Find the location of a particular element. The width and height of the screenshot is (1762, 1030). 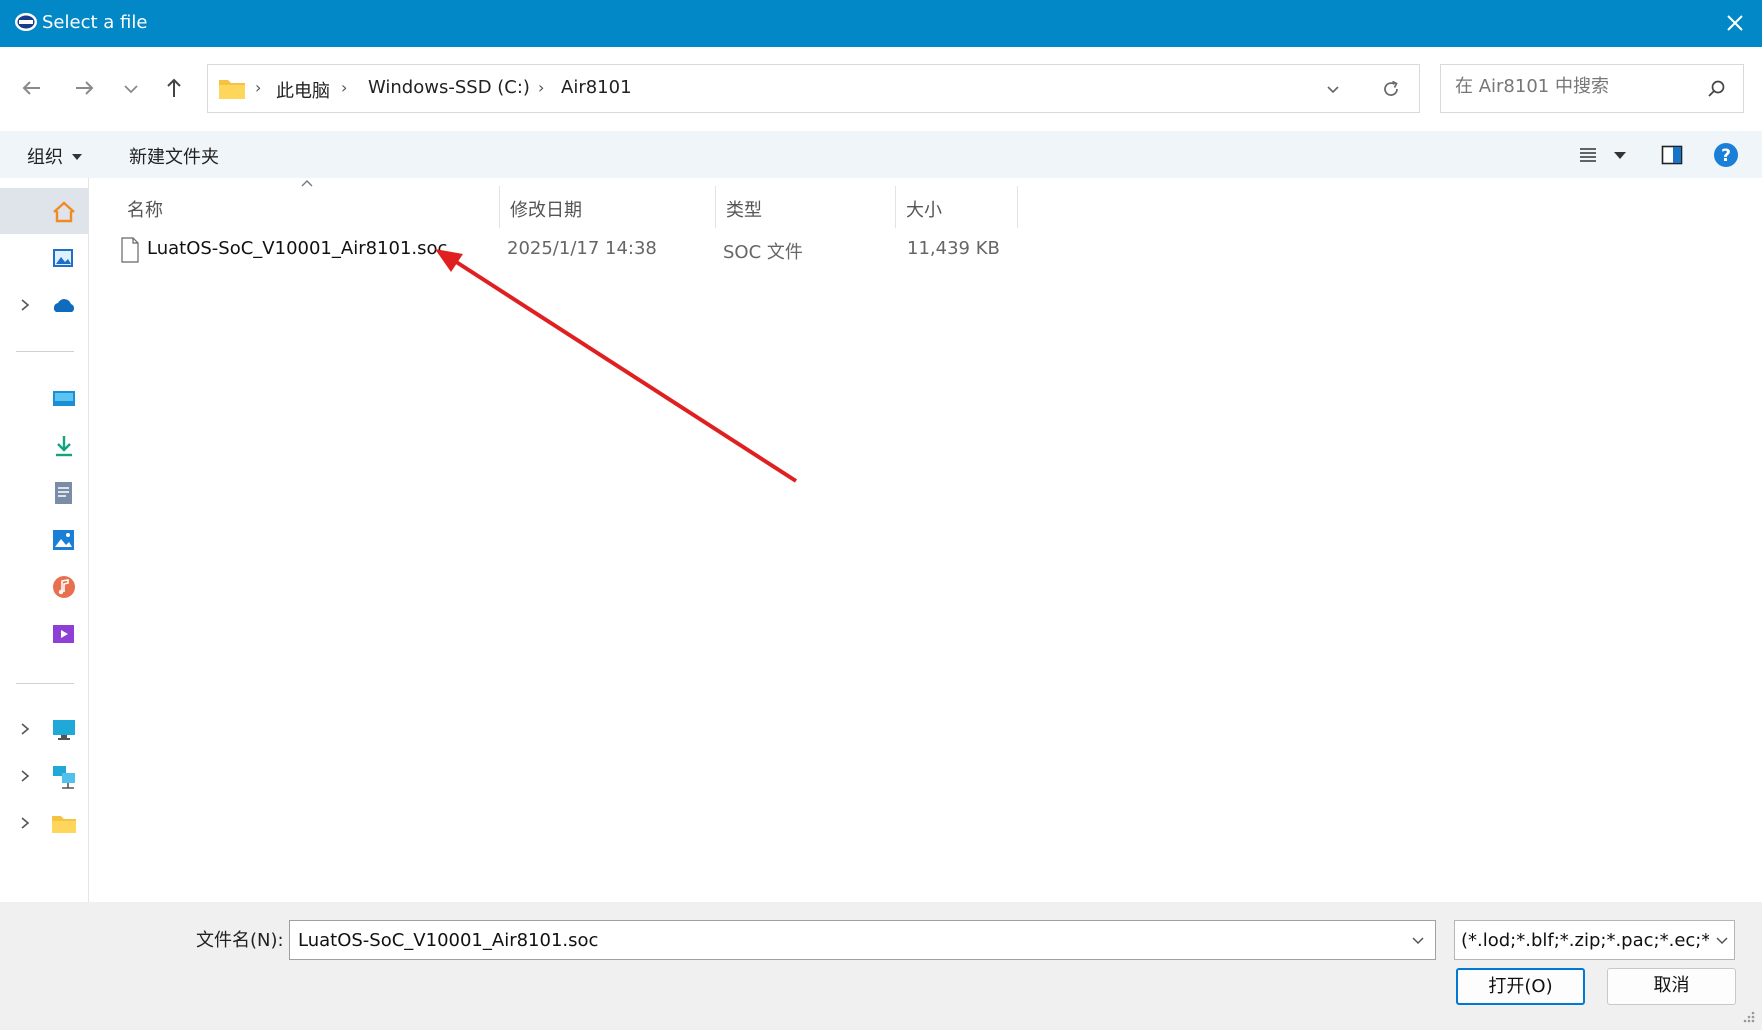

breadcrumb-this-pc: 此电脑 is located at coordinates (303, 90).